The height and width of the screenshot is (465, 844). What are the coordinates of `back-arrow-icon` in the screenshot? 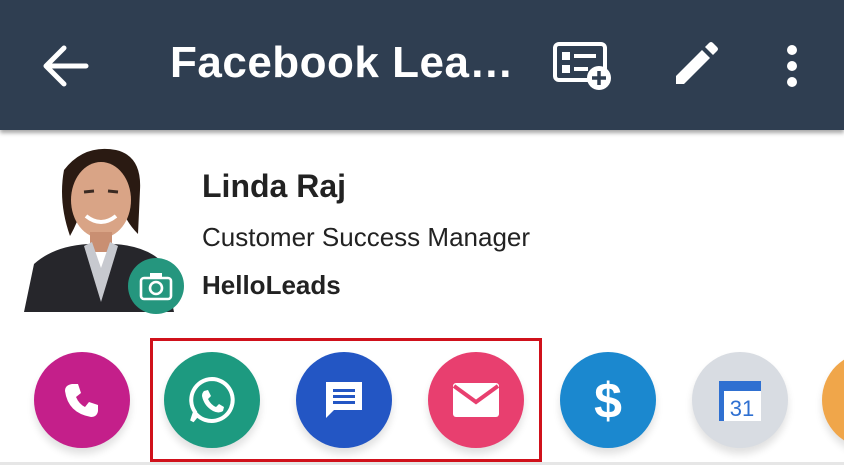 It's located at (66, 66).